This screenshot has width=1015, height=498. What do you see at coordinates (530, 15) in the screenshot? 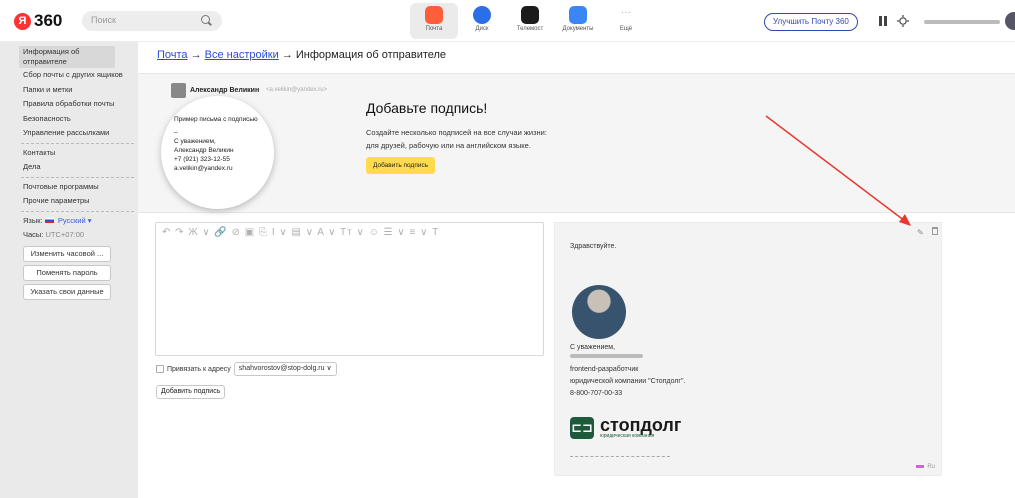
I see `telemost-icon` at bounding box center [530, 15].